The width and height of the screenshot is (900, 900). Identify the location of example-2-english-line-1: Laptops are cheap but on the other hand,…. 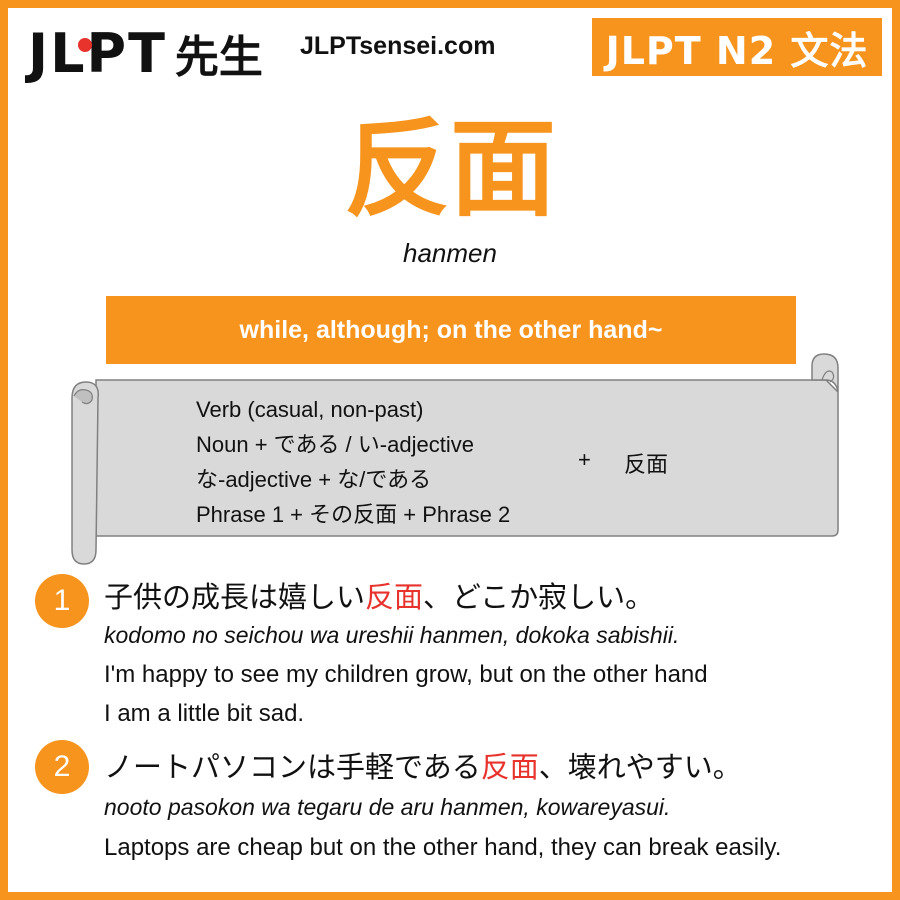
(443, 847).